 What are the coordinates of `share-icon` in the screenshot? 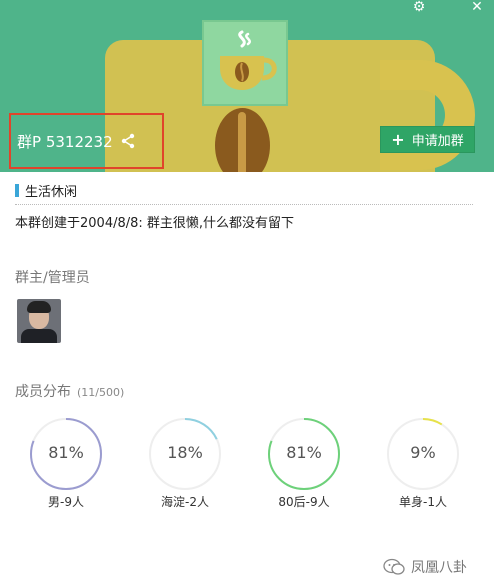 It's located at (128, 141).